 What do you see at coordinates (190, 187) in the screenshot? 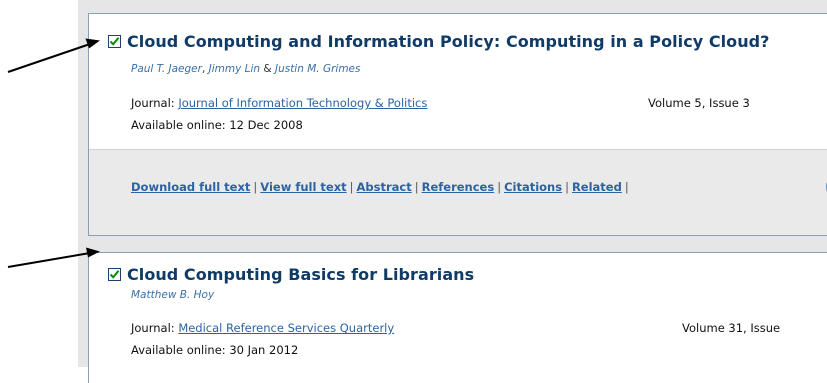
I see `download-full-text-link: Download full text` at bounding box center [190, 187].